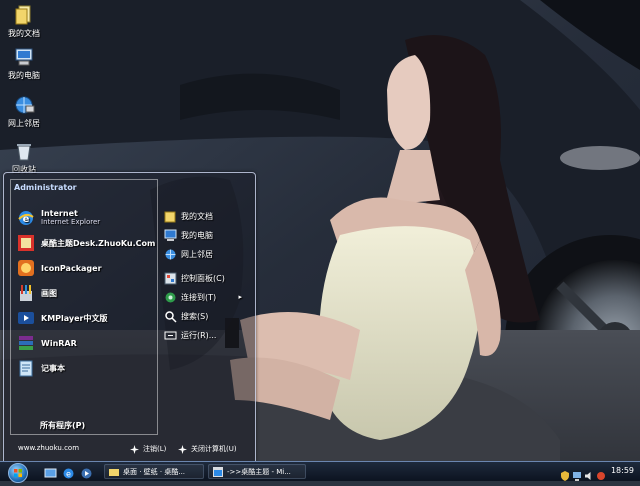 The height and width of the screenshot is (486, 640). I want to click on place-label: 控制面板(C), so click(203, 278).